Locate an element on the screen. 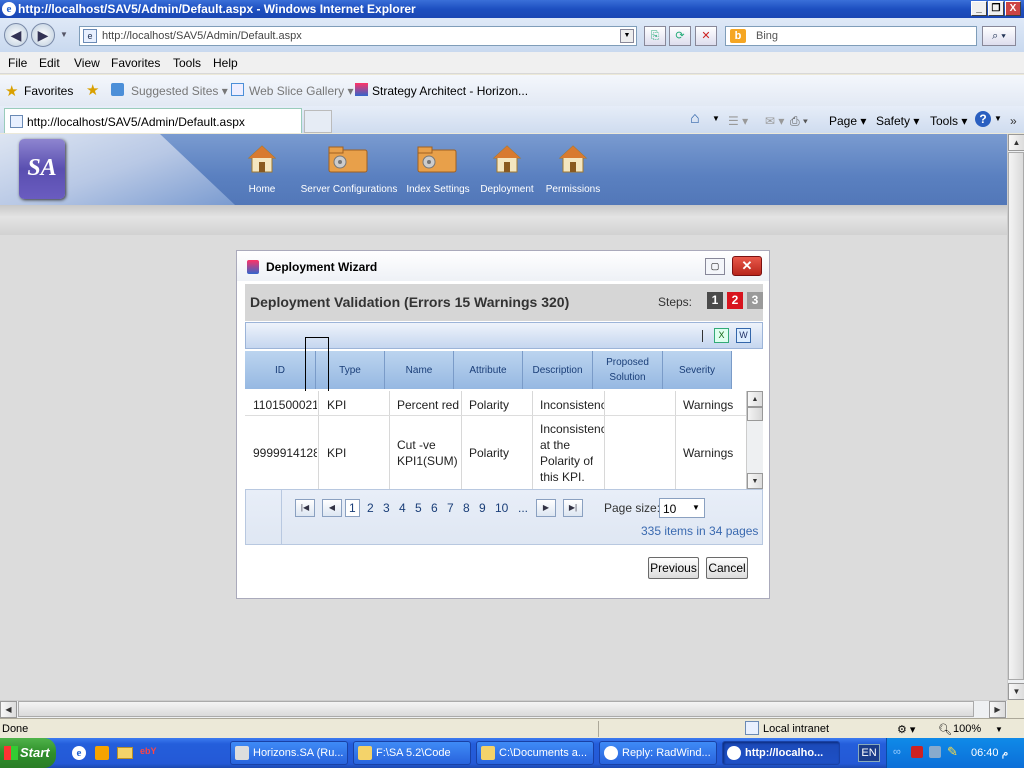  search-button: ⌕ ▾ is located at coordinates (999, 36).